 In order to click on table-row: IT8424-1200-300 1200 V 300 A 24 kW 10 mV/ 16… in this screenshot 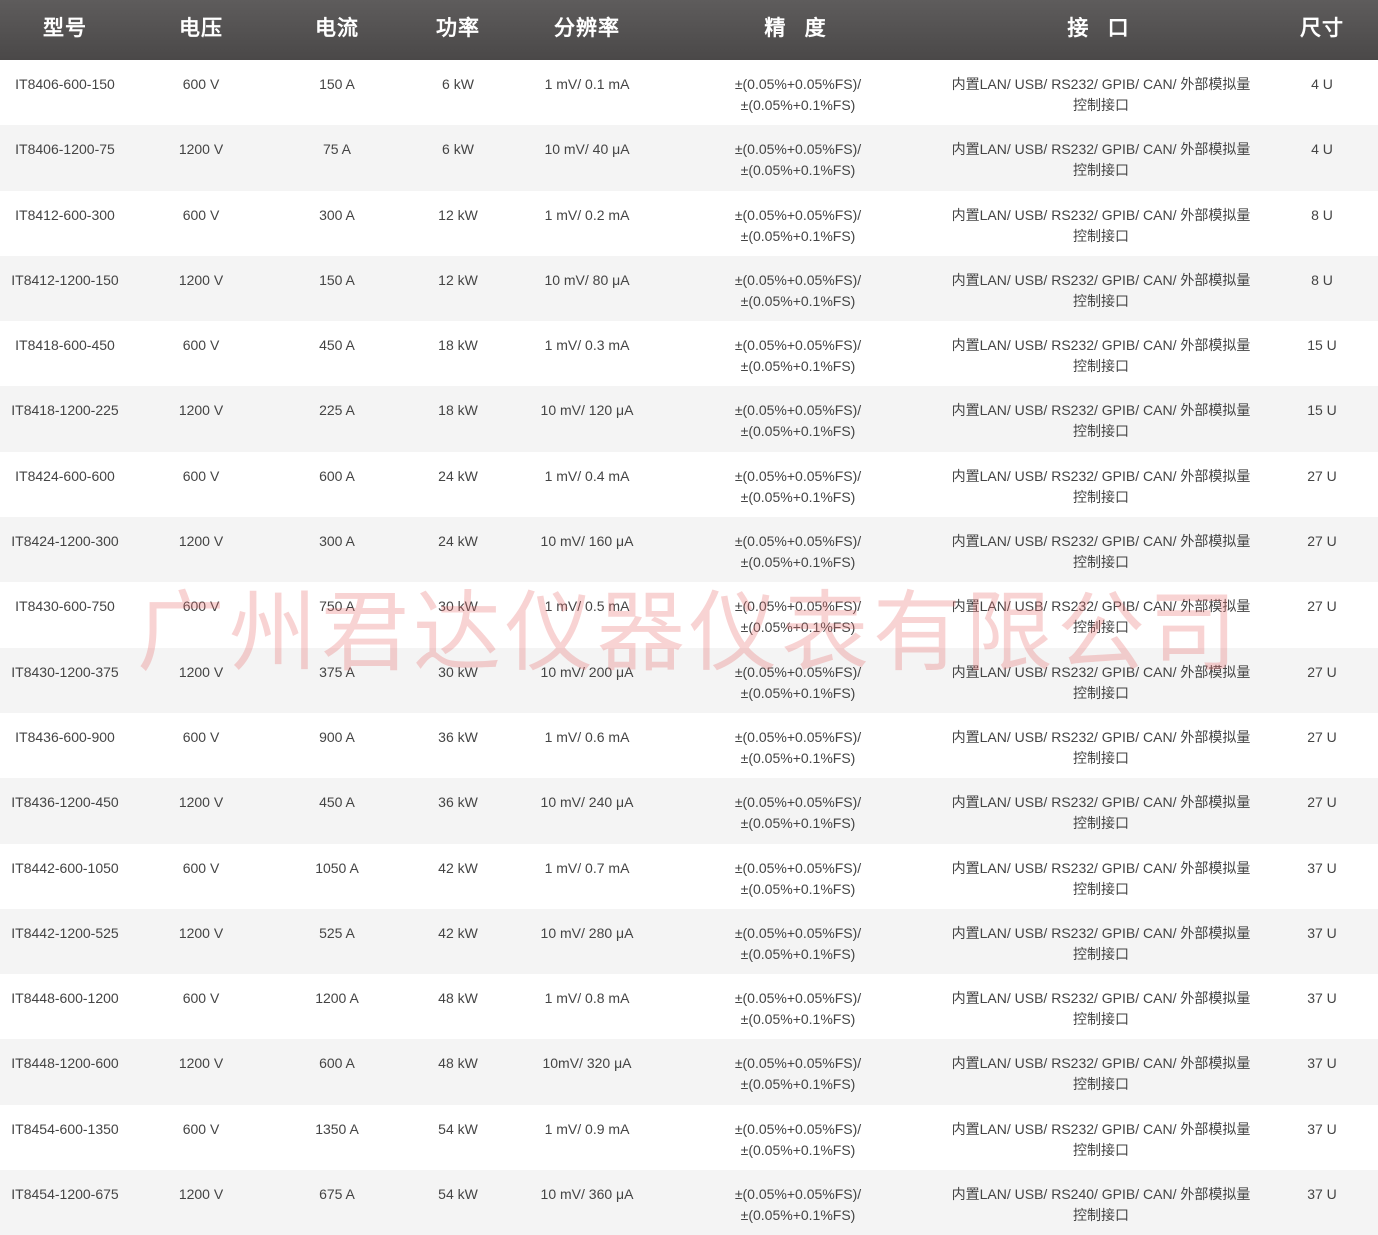, I will do `click(689, 550)`.